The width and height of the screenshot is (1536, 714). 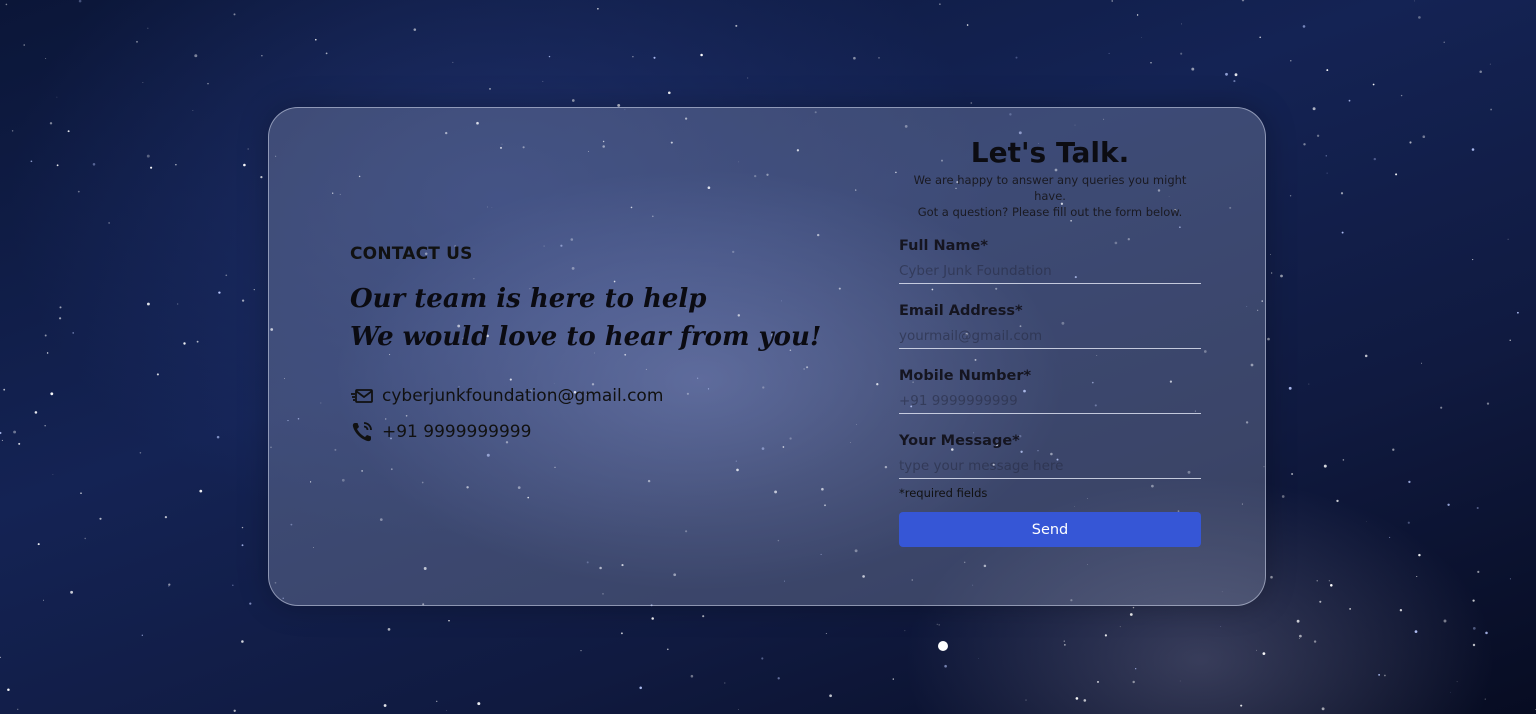 I want to click on email-input, so click(x=1050, y=336).